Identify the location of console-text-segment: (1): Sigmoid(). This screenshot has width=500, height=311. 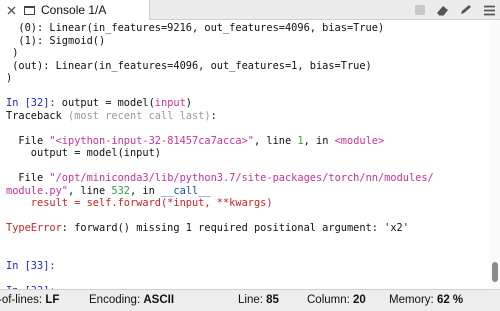
(56, 40).